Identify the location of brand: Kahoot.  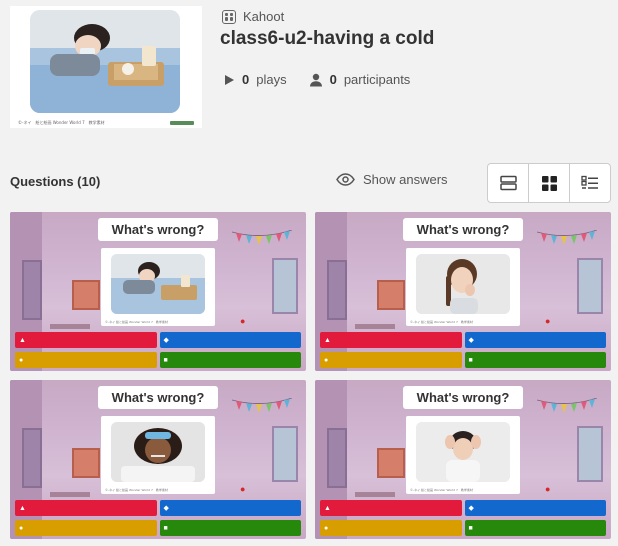
(253, 16).